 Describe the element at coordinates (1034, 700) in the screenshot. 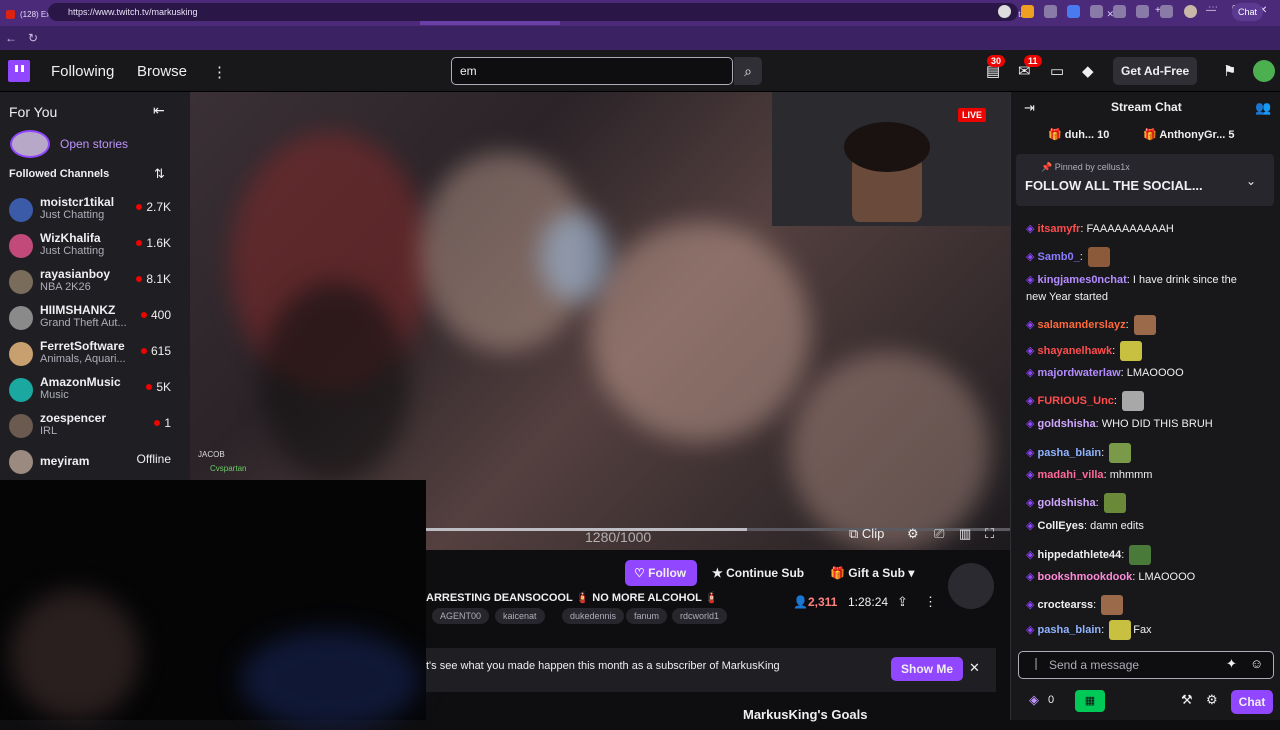

I see `channel-points-icon: ◈` at that location.